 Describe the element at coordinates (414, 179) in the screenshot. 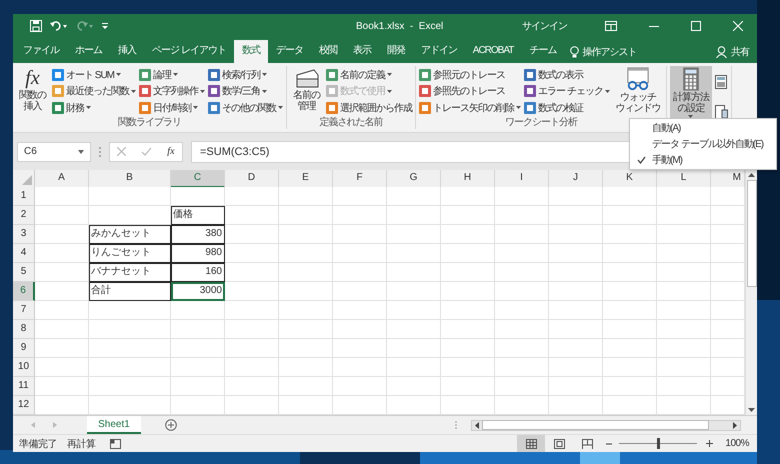

I see `column-header: G` at that location.